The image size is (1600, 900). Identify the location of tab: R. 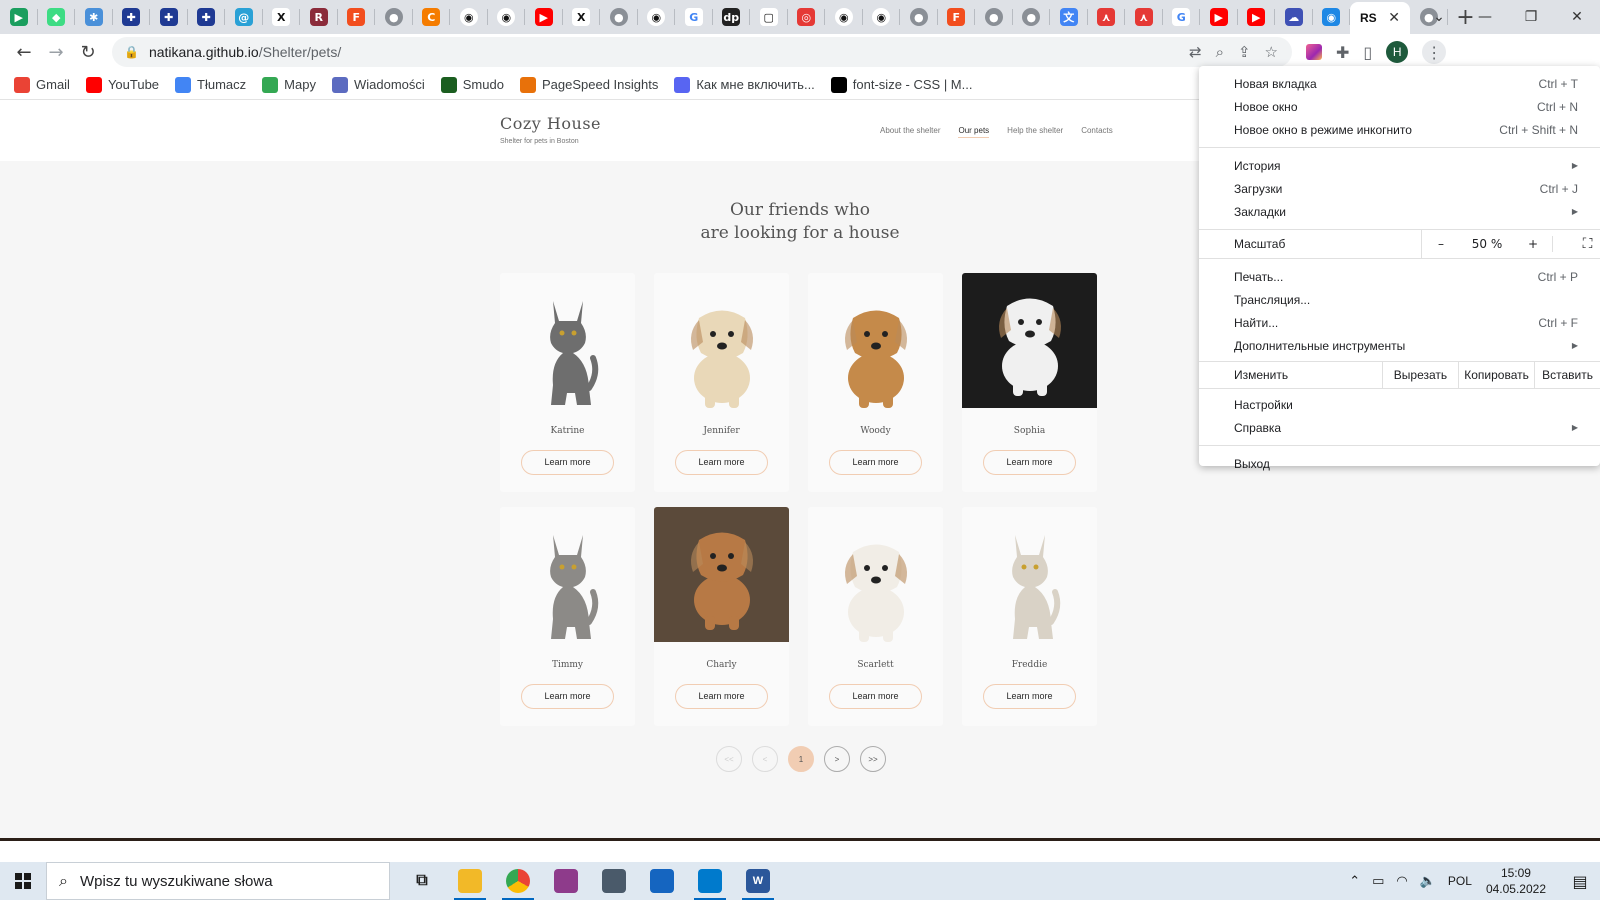
(319, 17).